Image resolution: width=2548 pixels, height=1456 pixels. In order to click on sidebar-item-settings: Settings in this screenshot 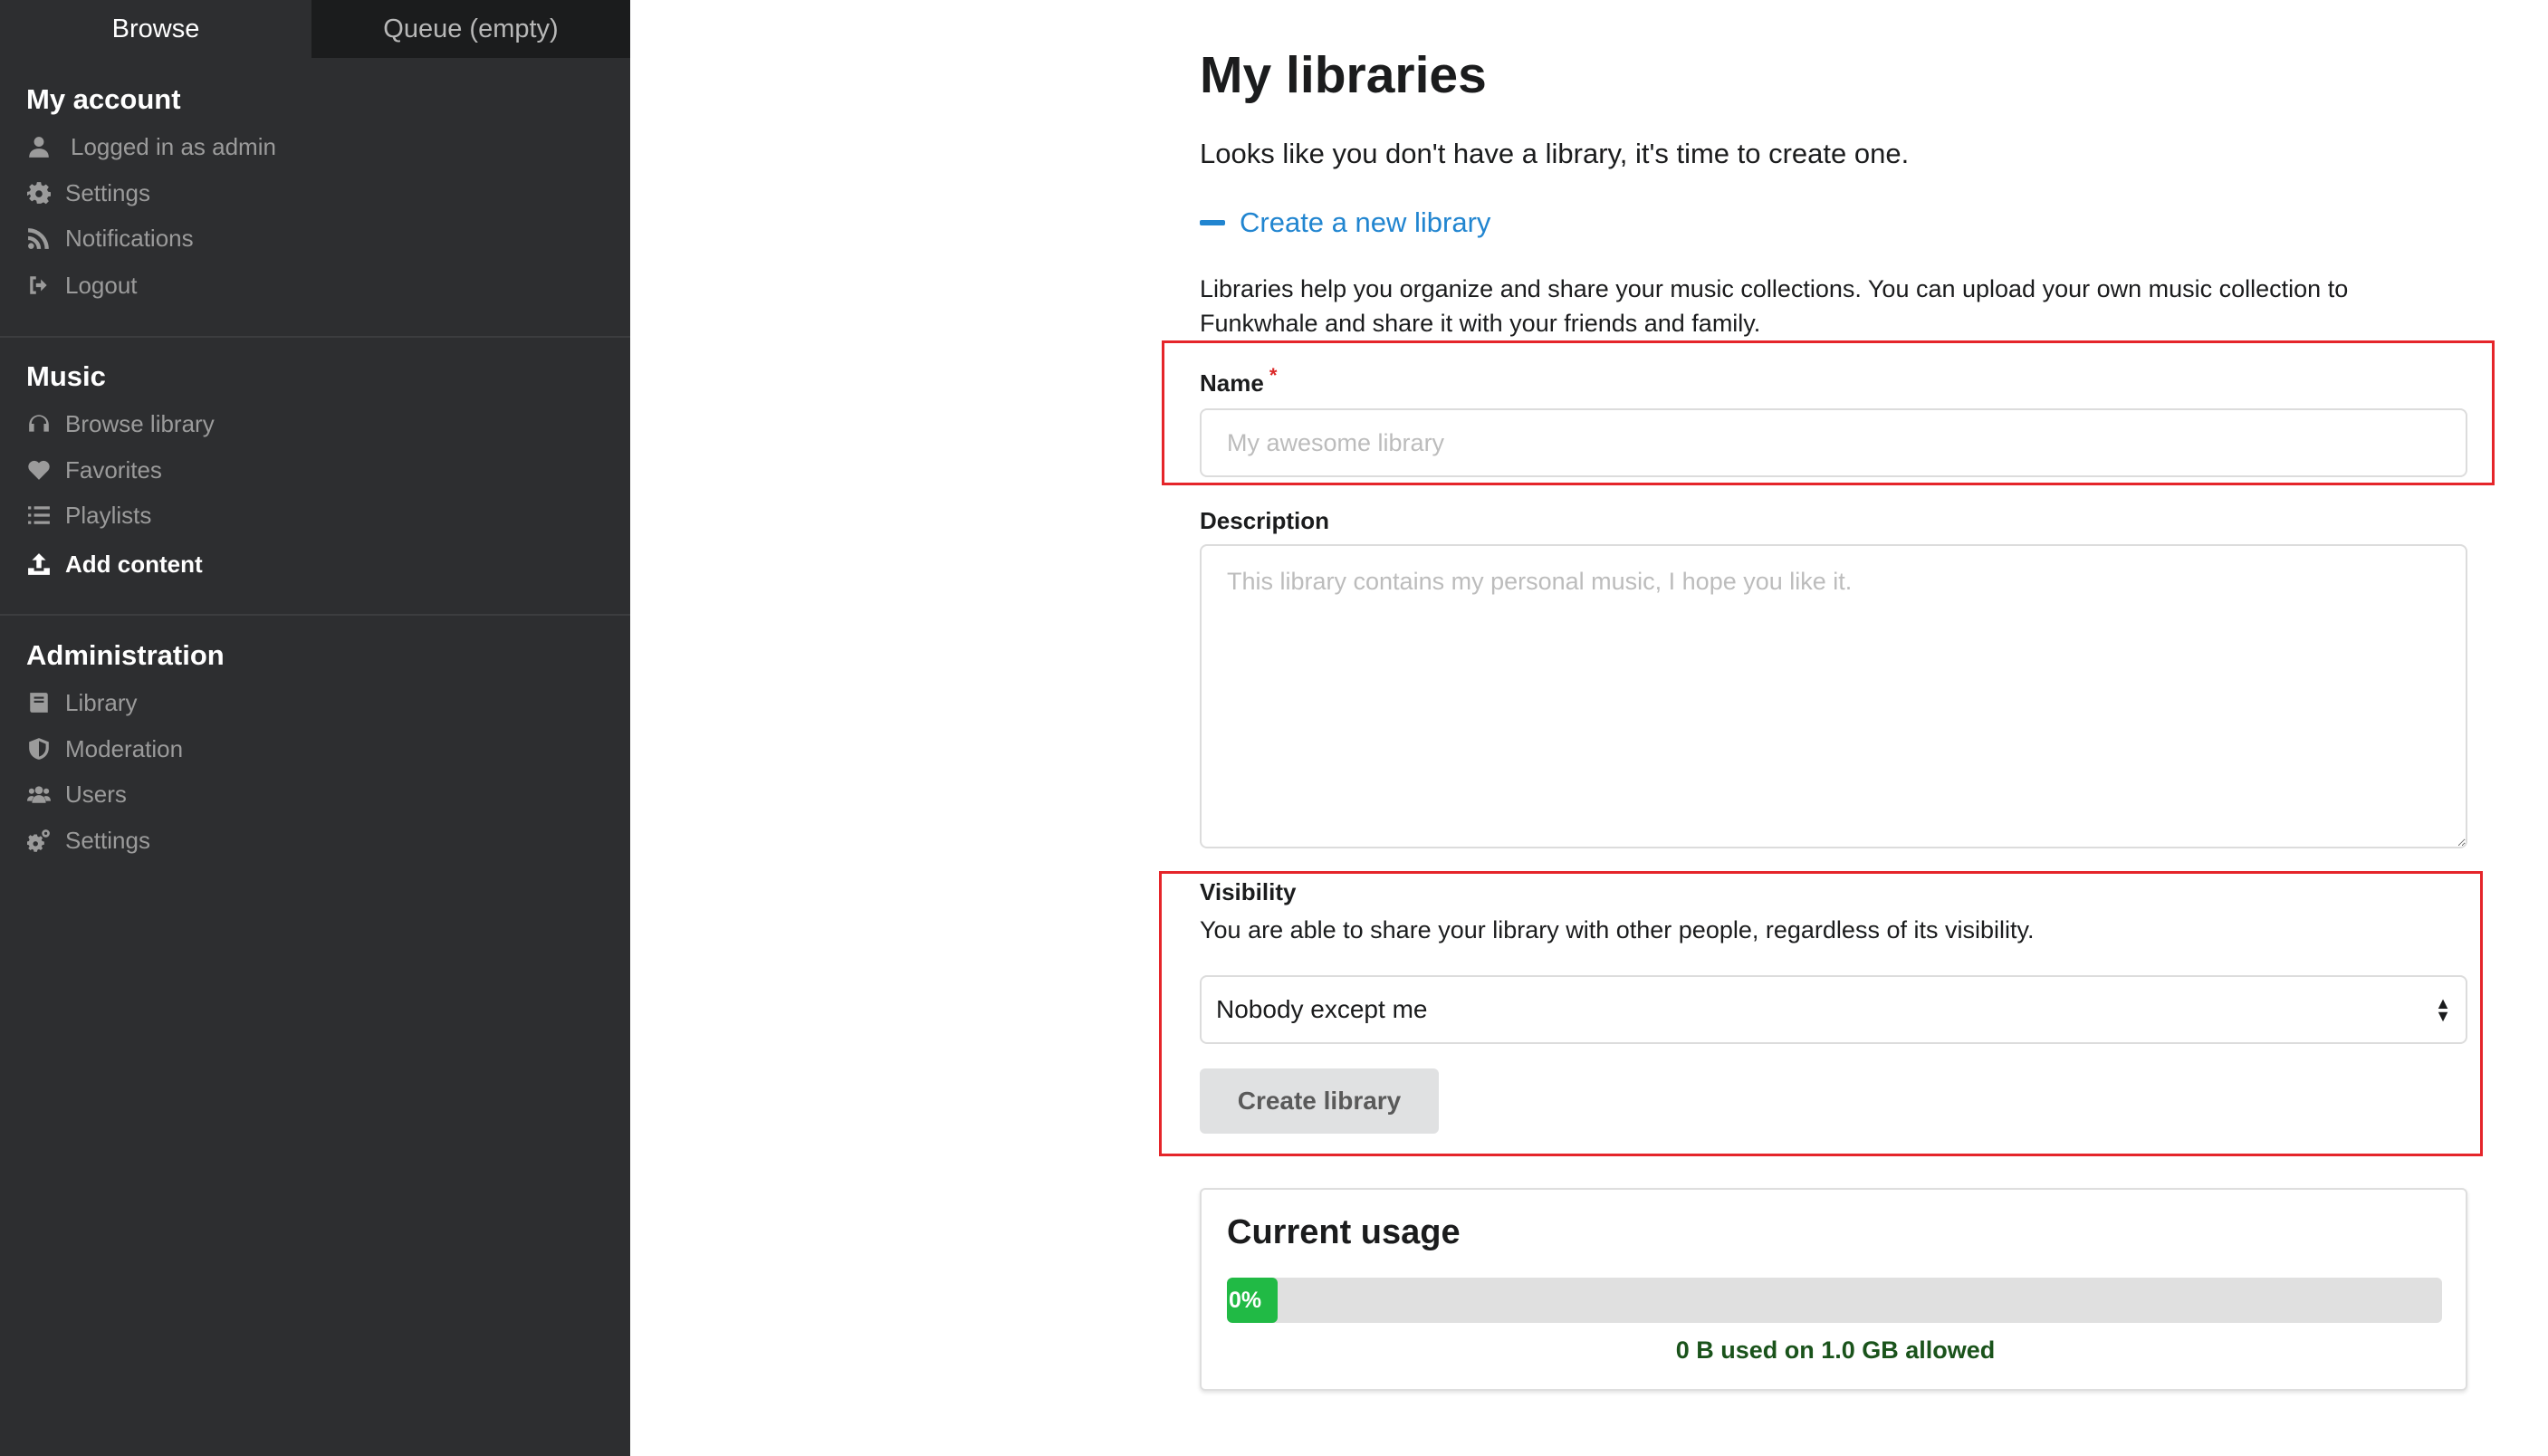, I will do `click(88, 193)`.